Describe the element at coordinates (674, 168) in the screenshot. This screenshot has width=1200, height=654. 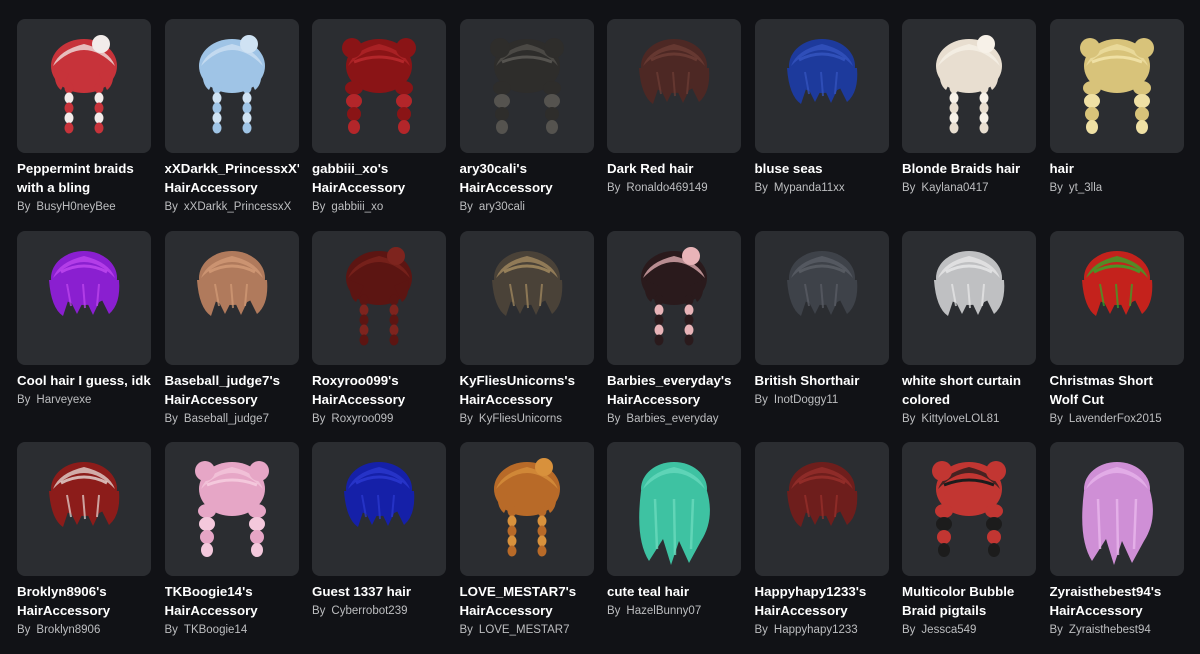
I see `item-name: Dark Red hair` at that location.